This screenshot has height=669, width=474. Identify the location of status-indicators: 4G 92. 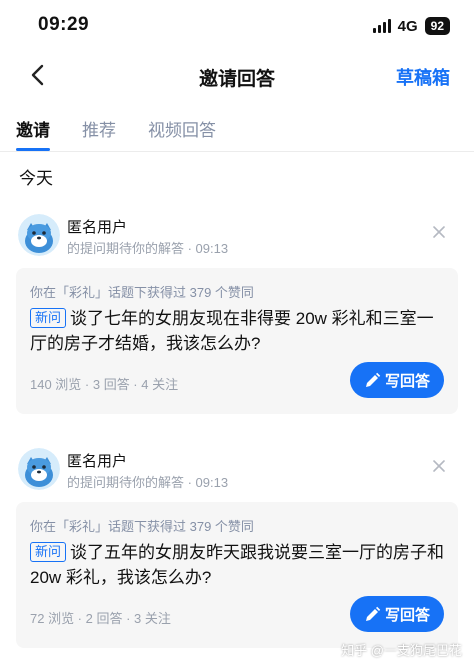
(411, 26).